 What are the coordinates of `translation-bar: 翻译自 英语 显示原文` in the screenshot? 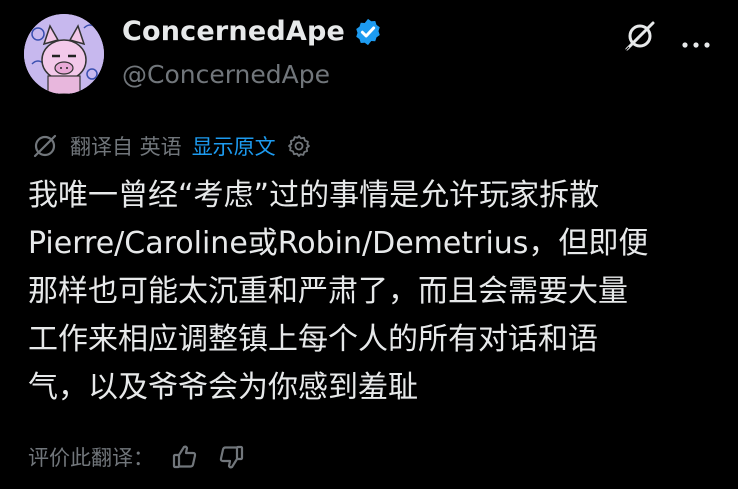 It's located at (172, 146).